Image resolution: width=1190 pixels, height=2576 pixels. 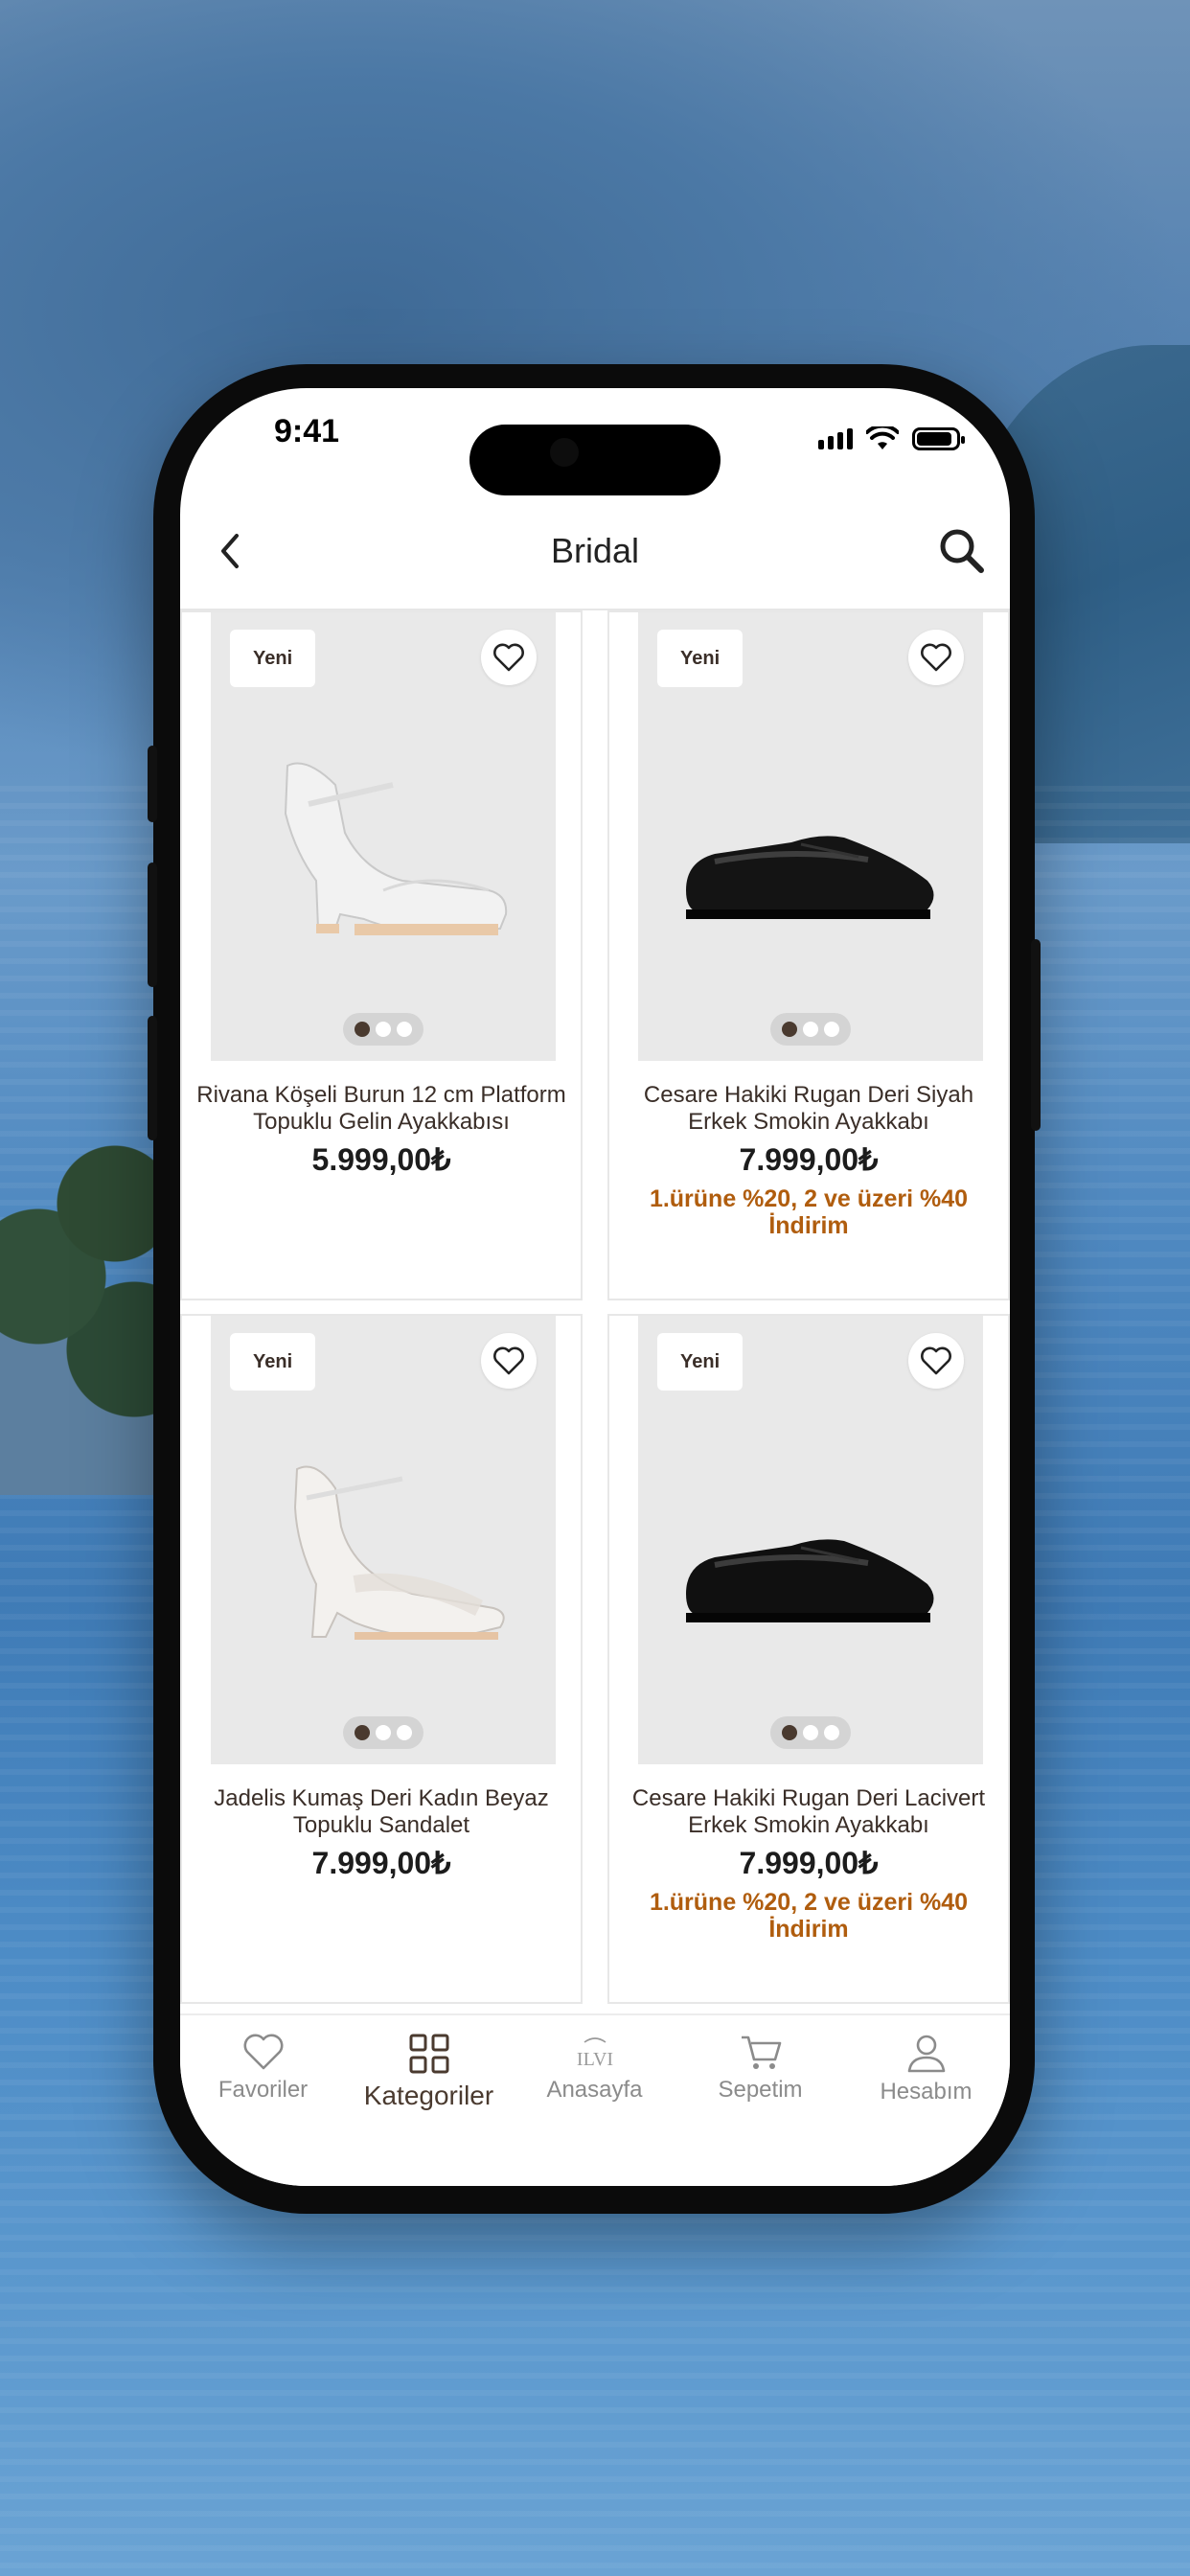 I want to click on tab-label: Kategoriler, so click(x=429, y=2095).